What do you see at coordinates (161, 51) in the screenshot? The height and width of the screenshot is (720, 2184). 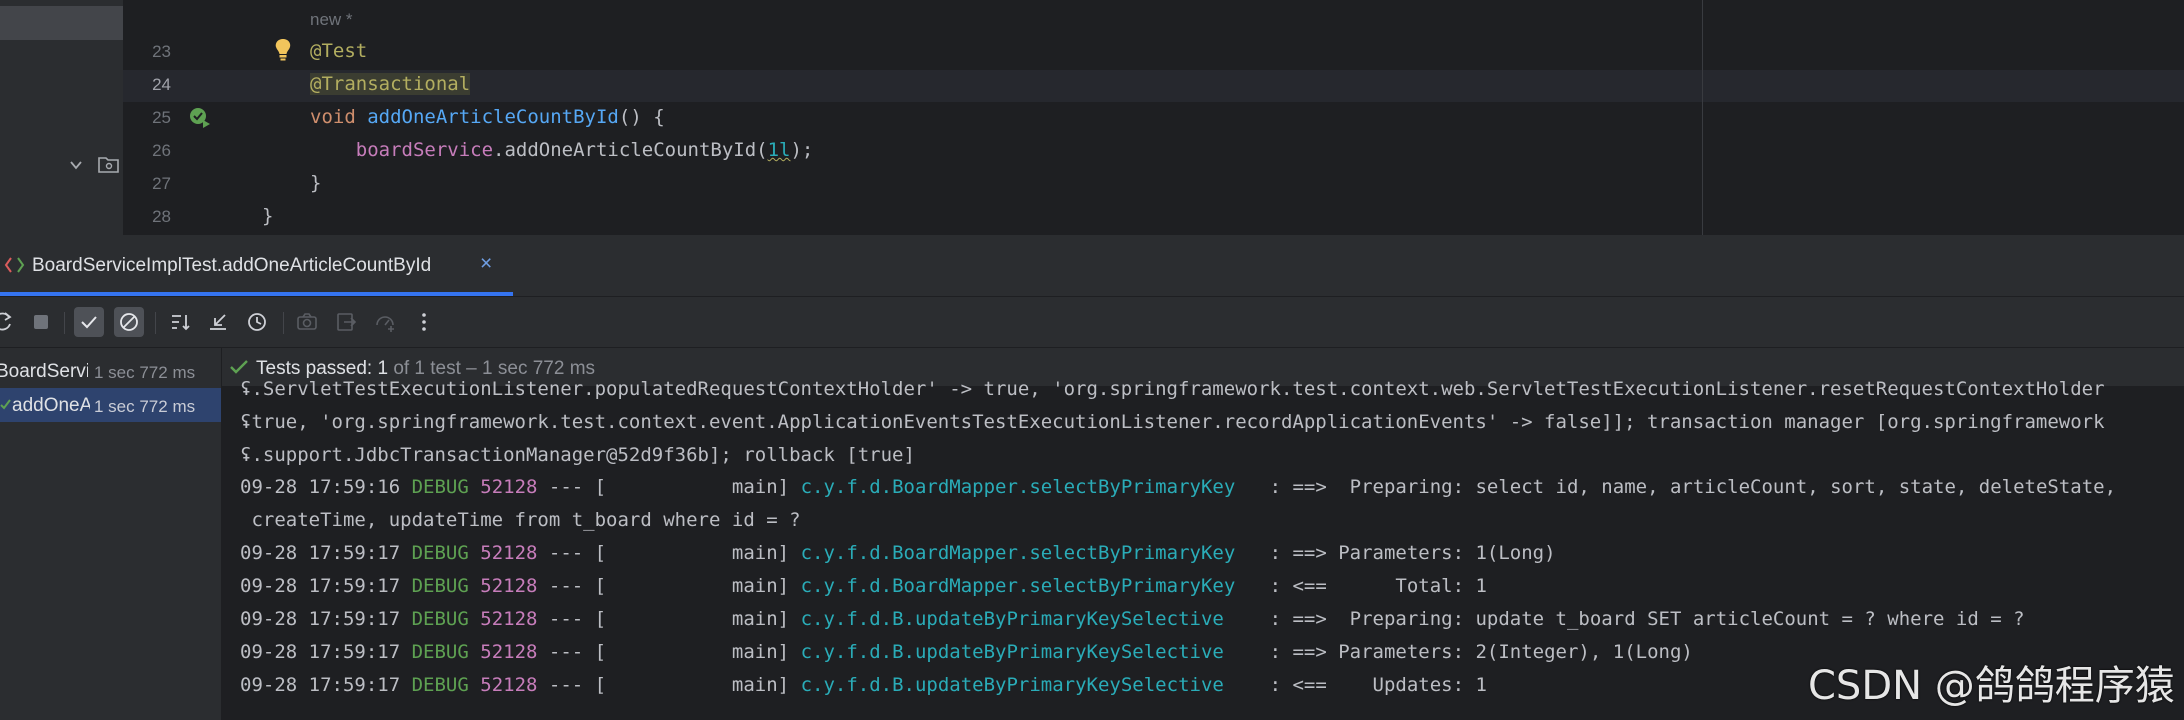 I see `line-number: 23` at bounding box center [161, 51].